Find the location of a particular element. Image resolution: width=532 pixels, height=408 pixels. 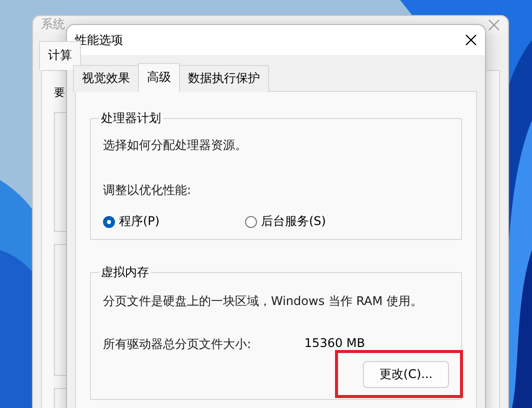

radio-option: 后台服务(S) is located at coordinates (316, 221).